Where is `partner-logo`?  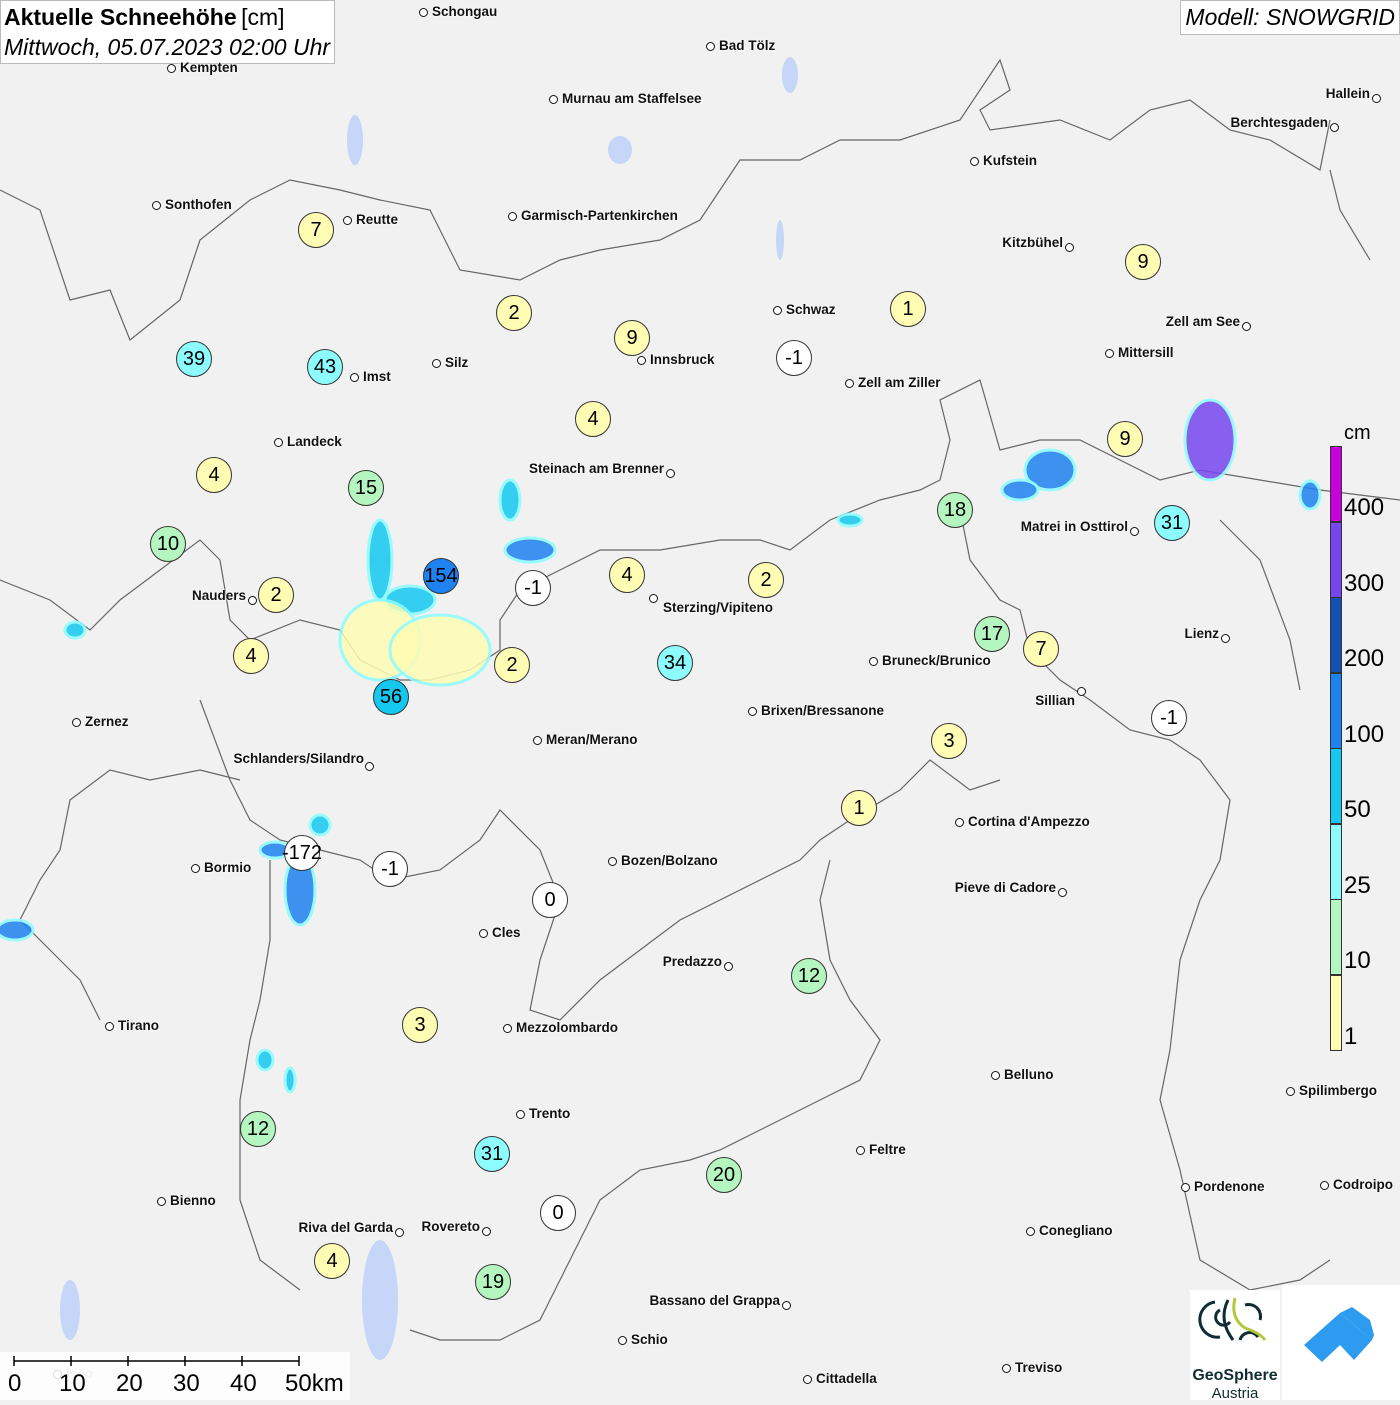 partner-logo is located at coordinates (1341, 1342).